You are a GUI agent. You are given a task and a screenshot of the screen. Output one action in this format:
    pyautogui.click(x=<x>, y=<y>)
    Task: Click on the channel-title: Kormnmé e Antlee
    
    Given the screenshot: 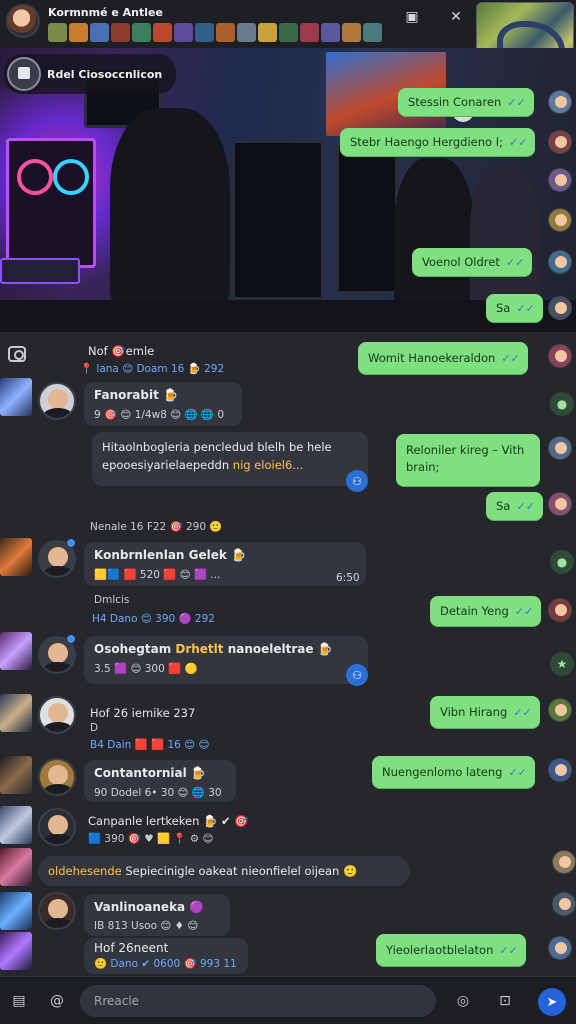 What is the action you would take?
    pyautogui.click(x=215, y=12)
    